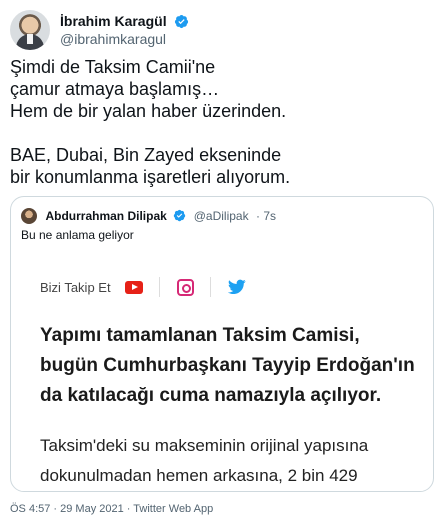  What do you see at coordinates (185, 287) in the screenshot?
I see `instagram-icon` at bounding box center [185, 287].